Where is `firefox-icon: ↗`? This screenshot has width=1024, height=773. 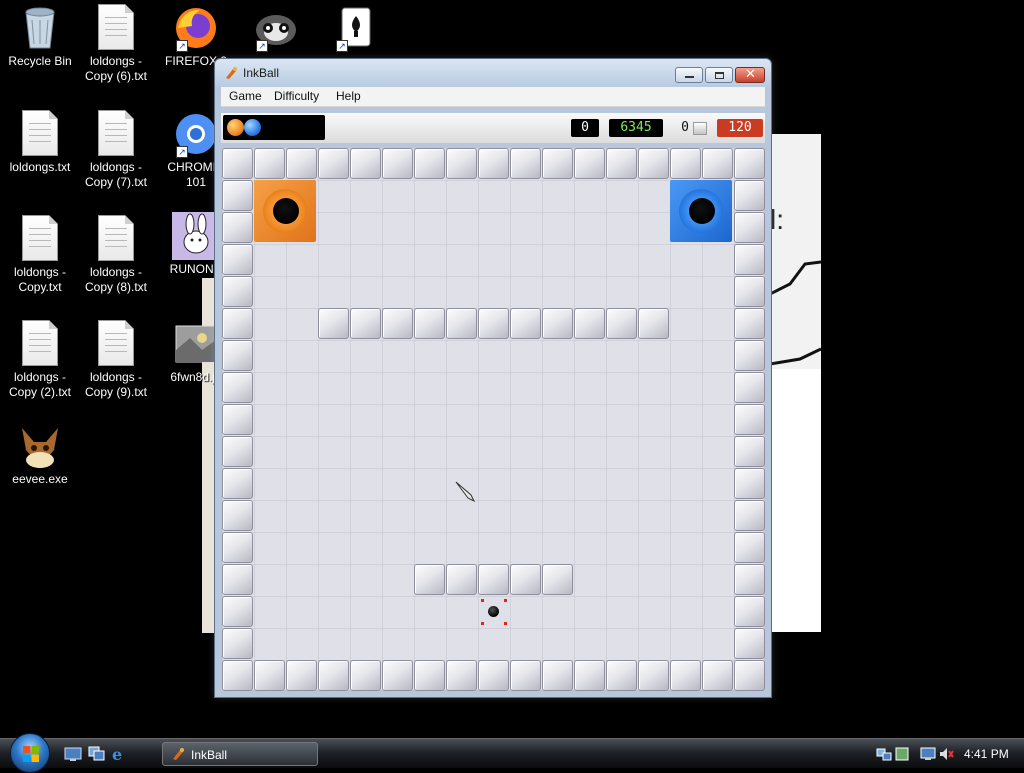 firefox-icon: ↗ is located at coordinates (196, 28).